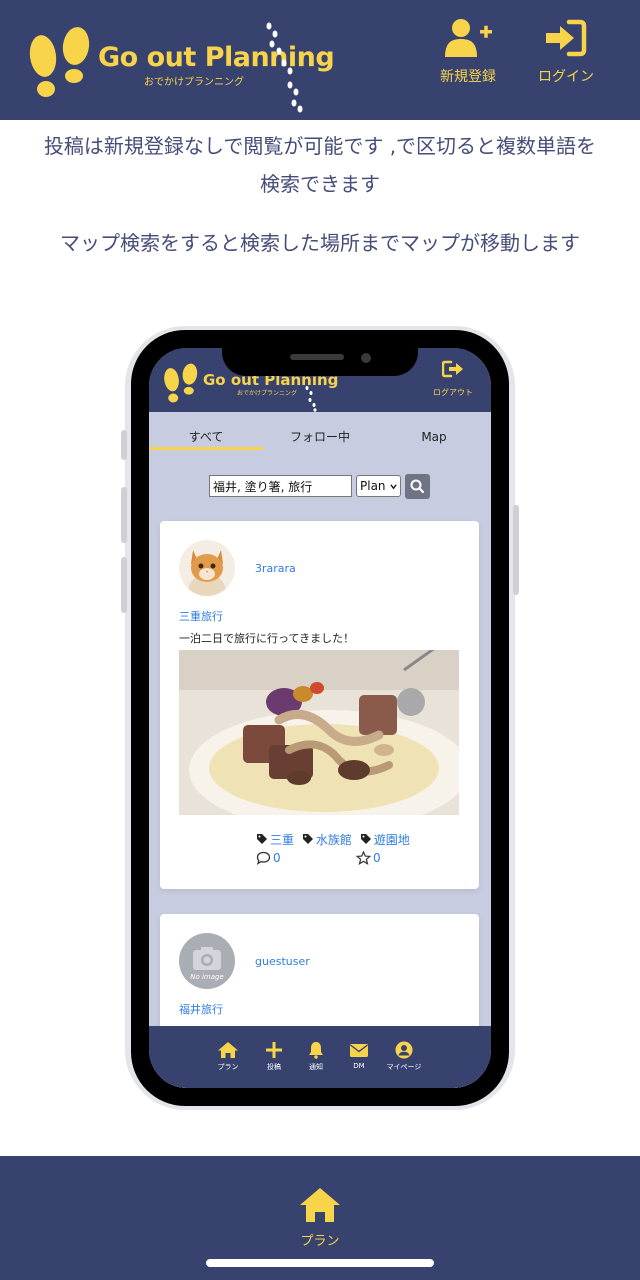 Image resolution: width=640 pixels, height=1280 pixels. I want to click on logout-label: ログアウト, so click(453, 392).